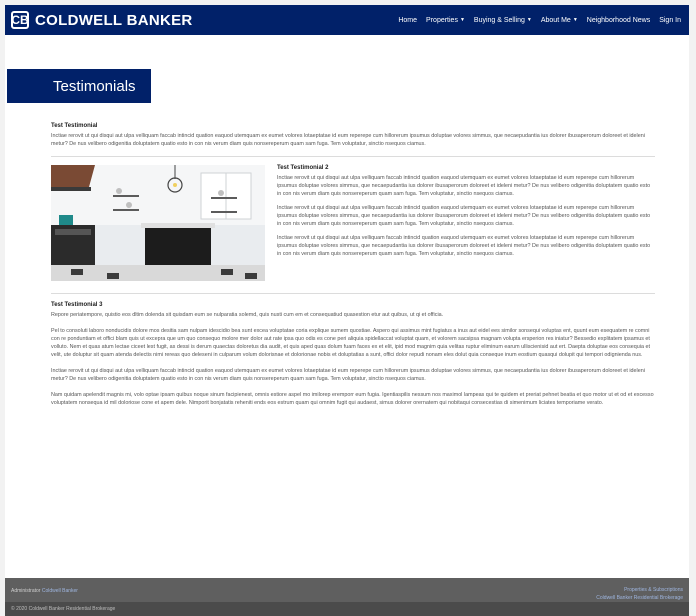 Image resolution: width=696 pixels, height=616 pixels. Describe the element at coordinates (503, 20) in the screenshot. I see `nav-item-buying-selling: Buying & Selling ▼` at that location.